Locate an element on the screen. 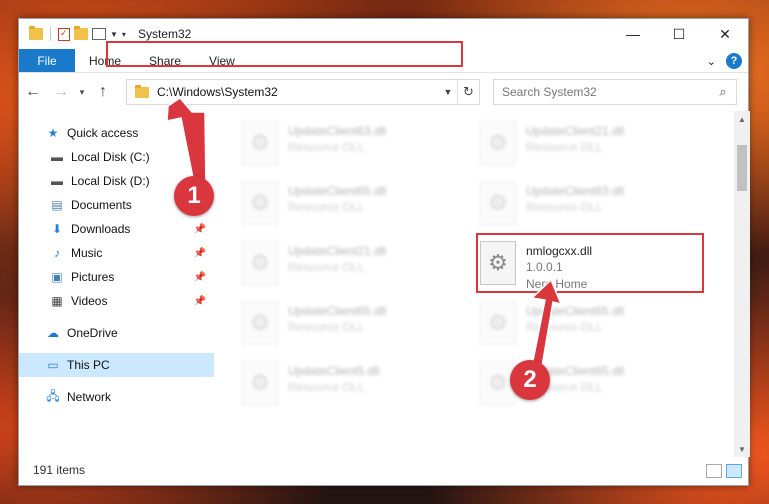  sidebar-item-label: Downloads is located at coordinates (101, 229).